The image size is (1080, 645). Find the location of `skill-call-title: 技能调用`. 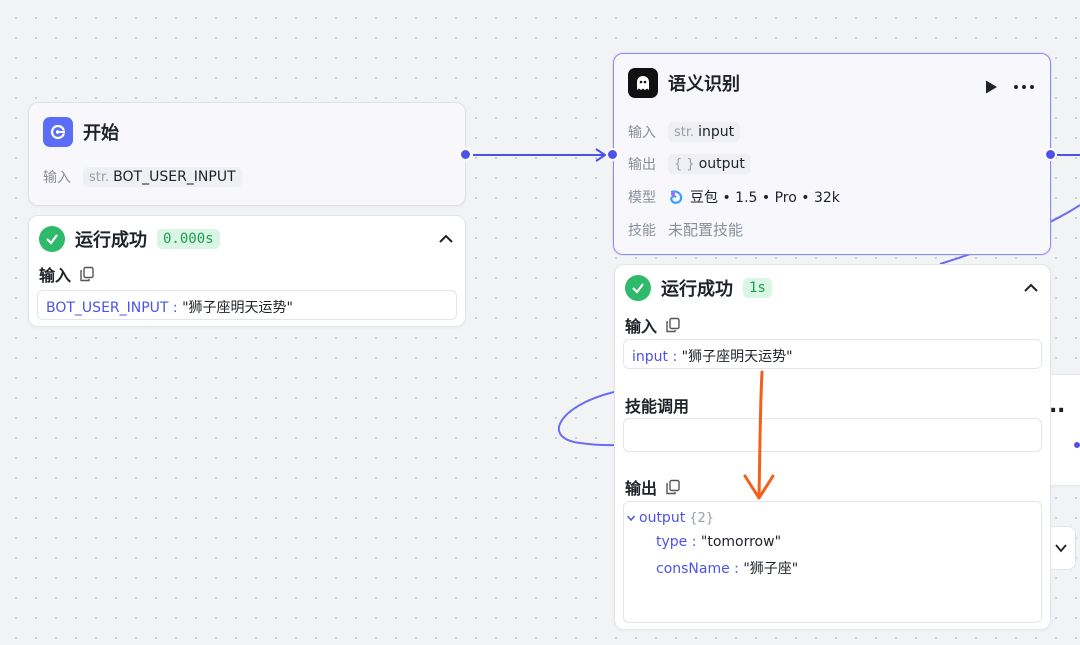

skill-call-title: 技能调用 is located at coordinates (657, 406).